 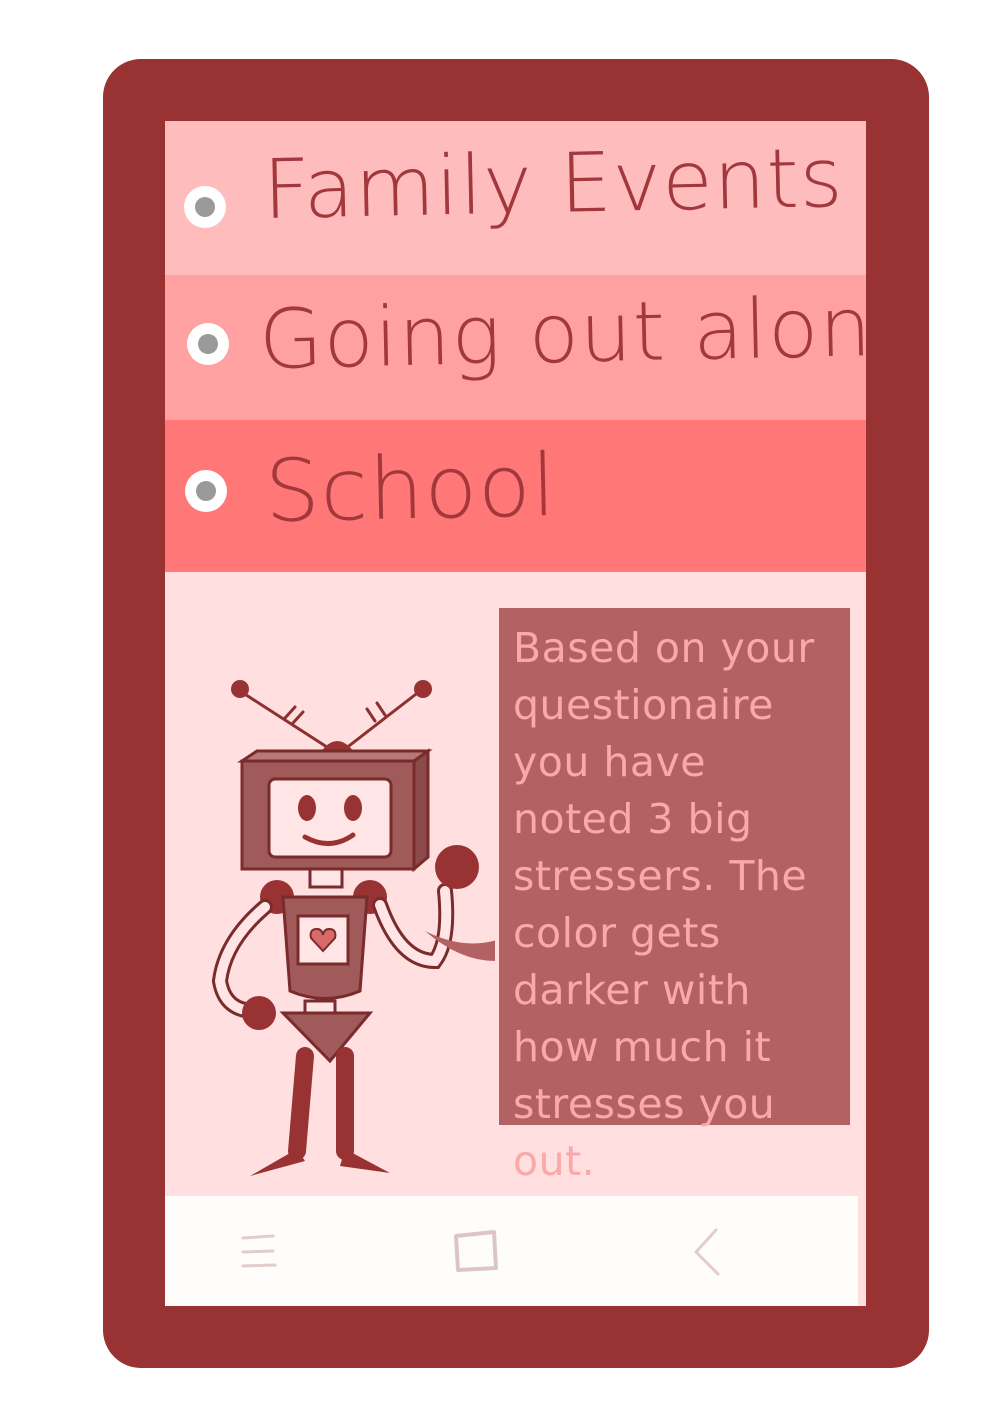 I want to click on stressor-option-going-out-alone: Going out alone, so click(x=515, y=347).